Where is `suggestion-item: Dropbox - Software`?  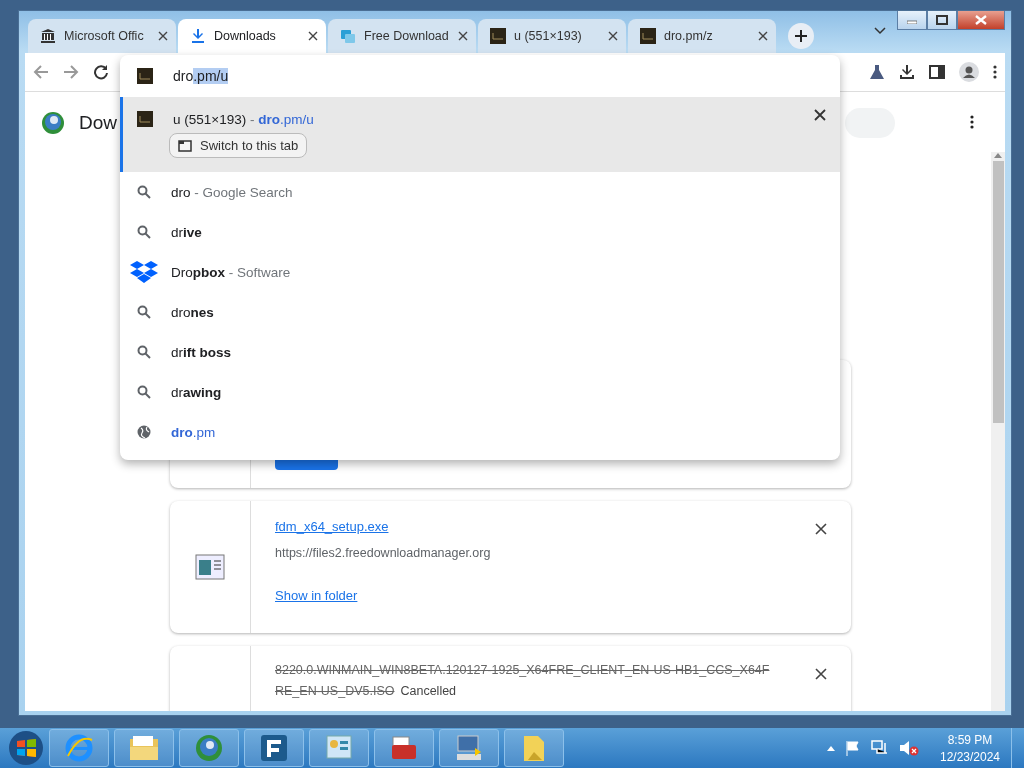
suggestion-item: Dropbox - Software is located at coordinates (480, 272).